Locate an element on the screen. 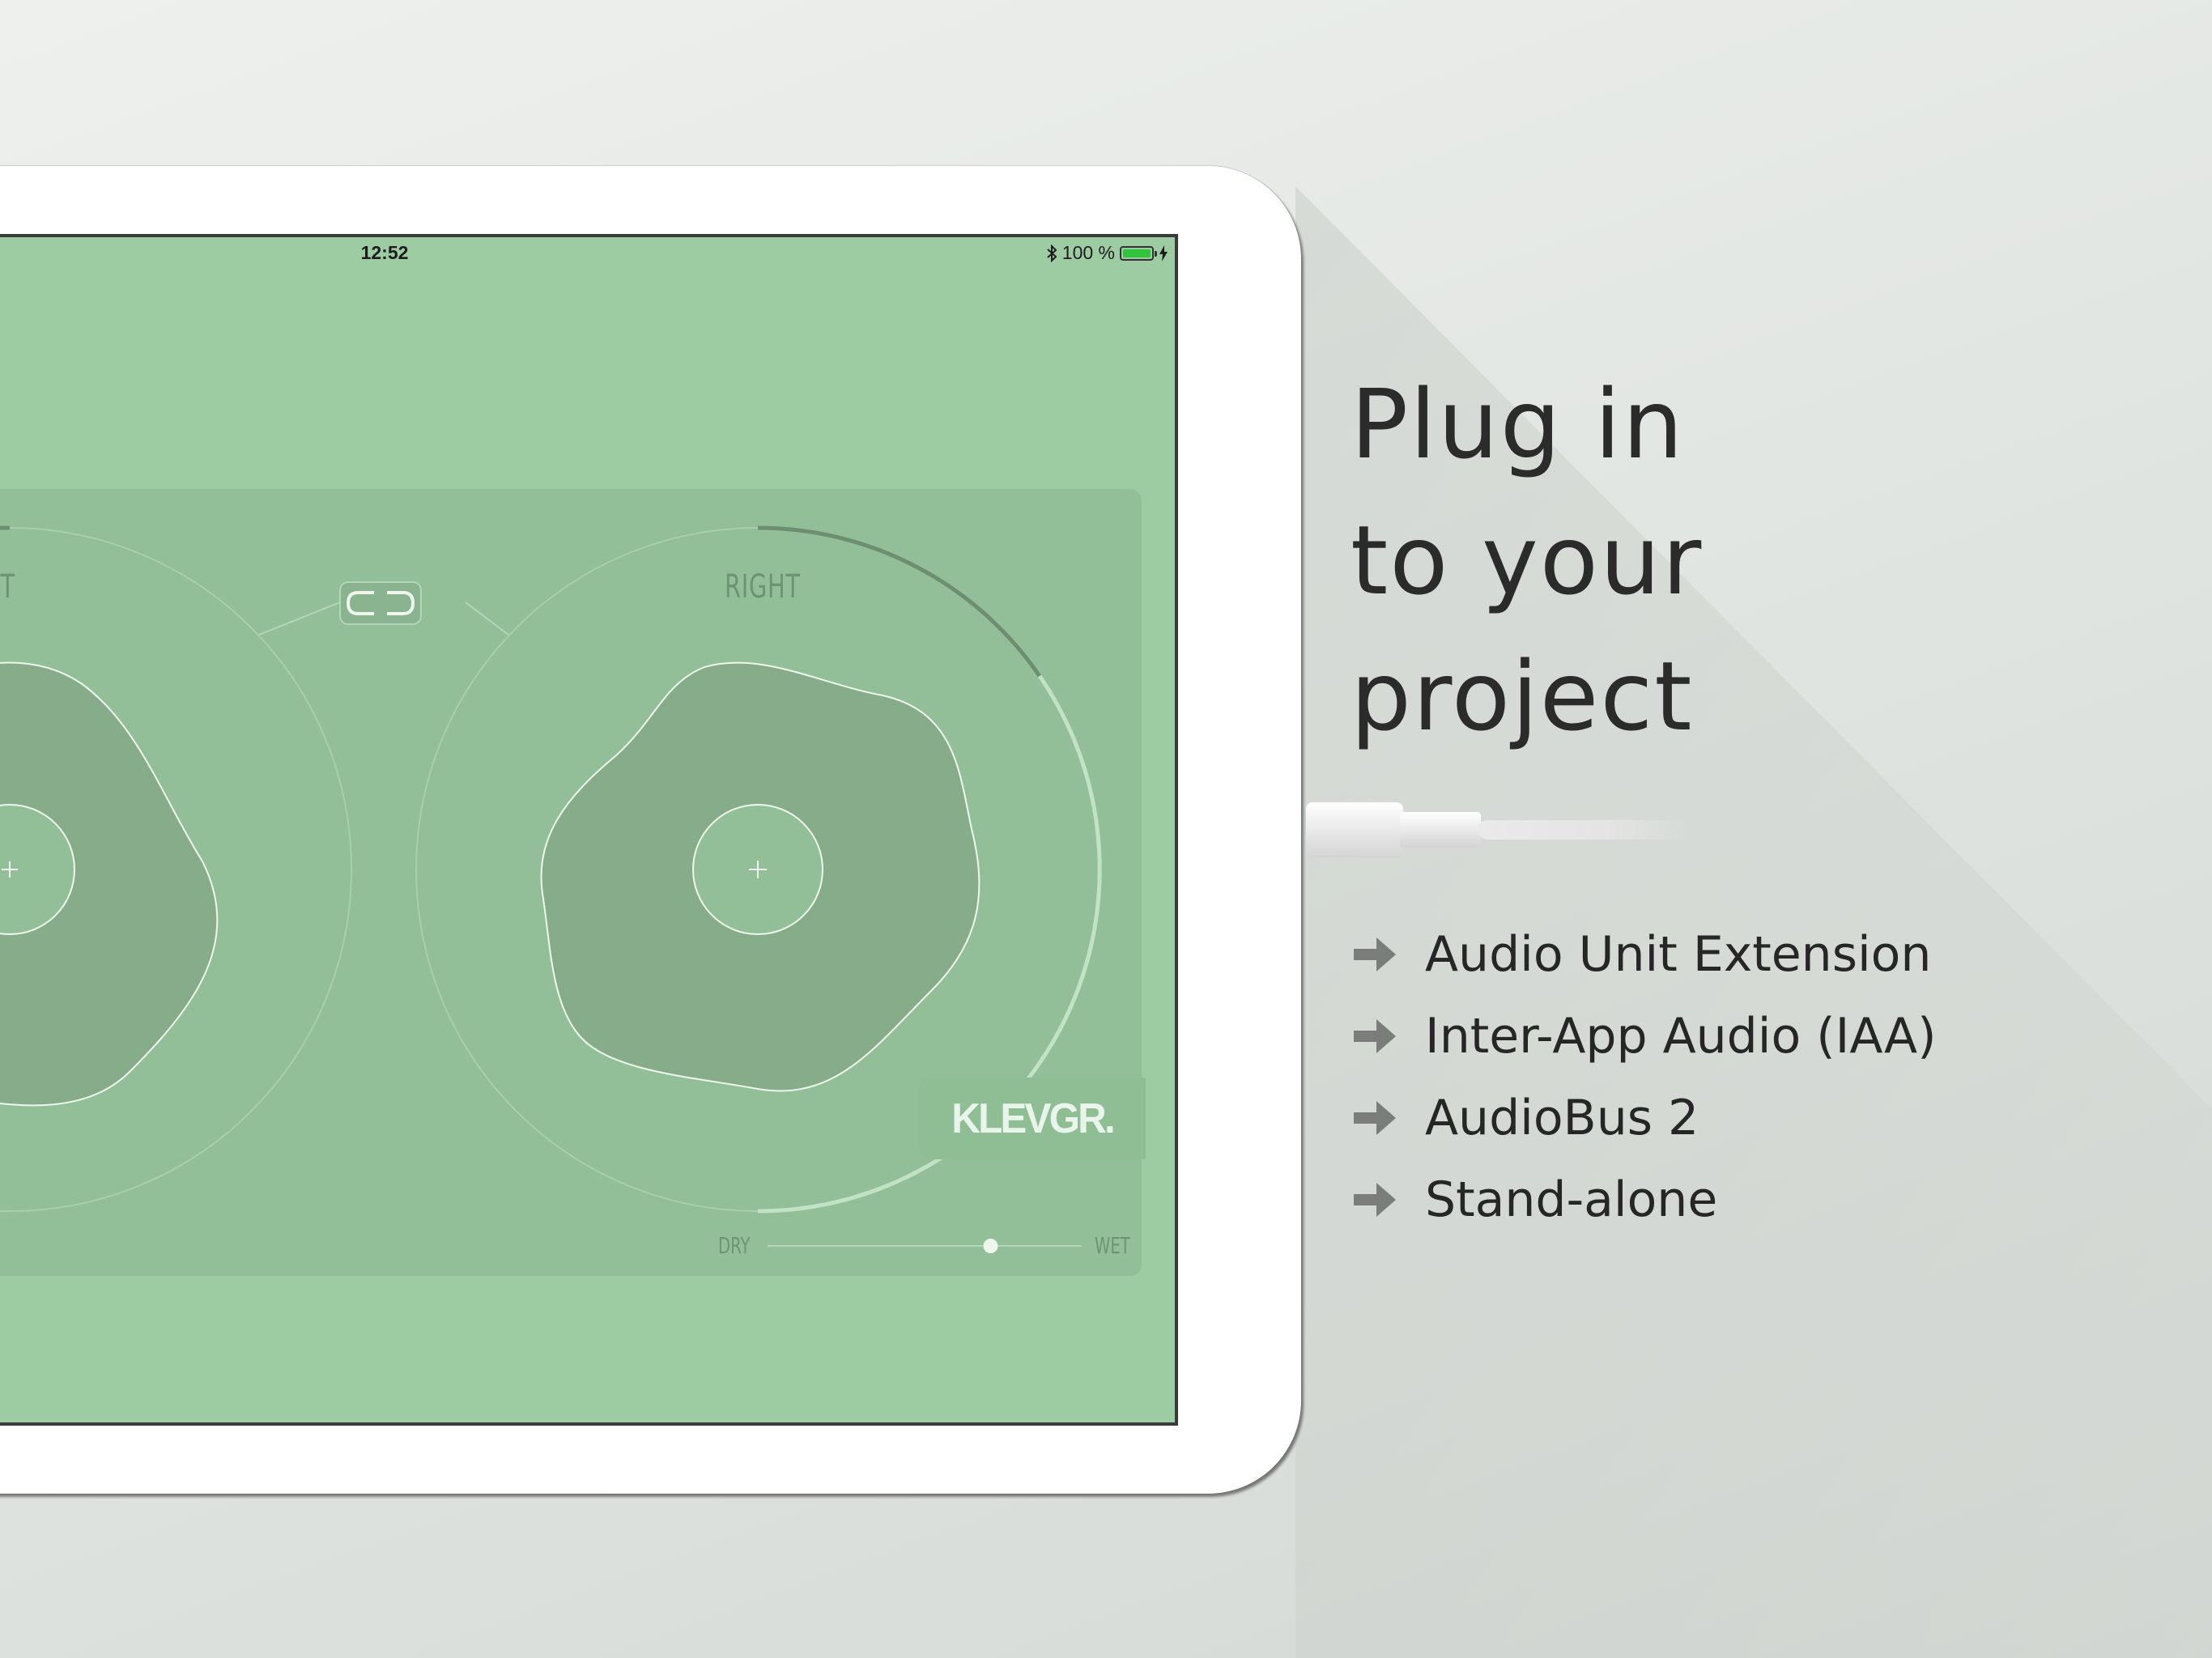  lightning-cable is located at coordinates (1497, 829).